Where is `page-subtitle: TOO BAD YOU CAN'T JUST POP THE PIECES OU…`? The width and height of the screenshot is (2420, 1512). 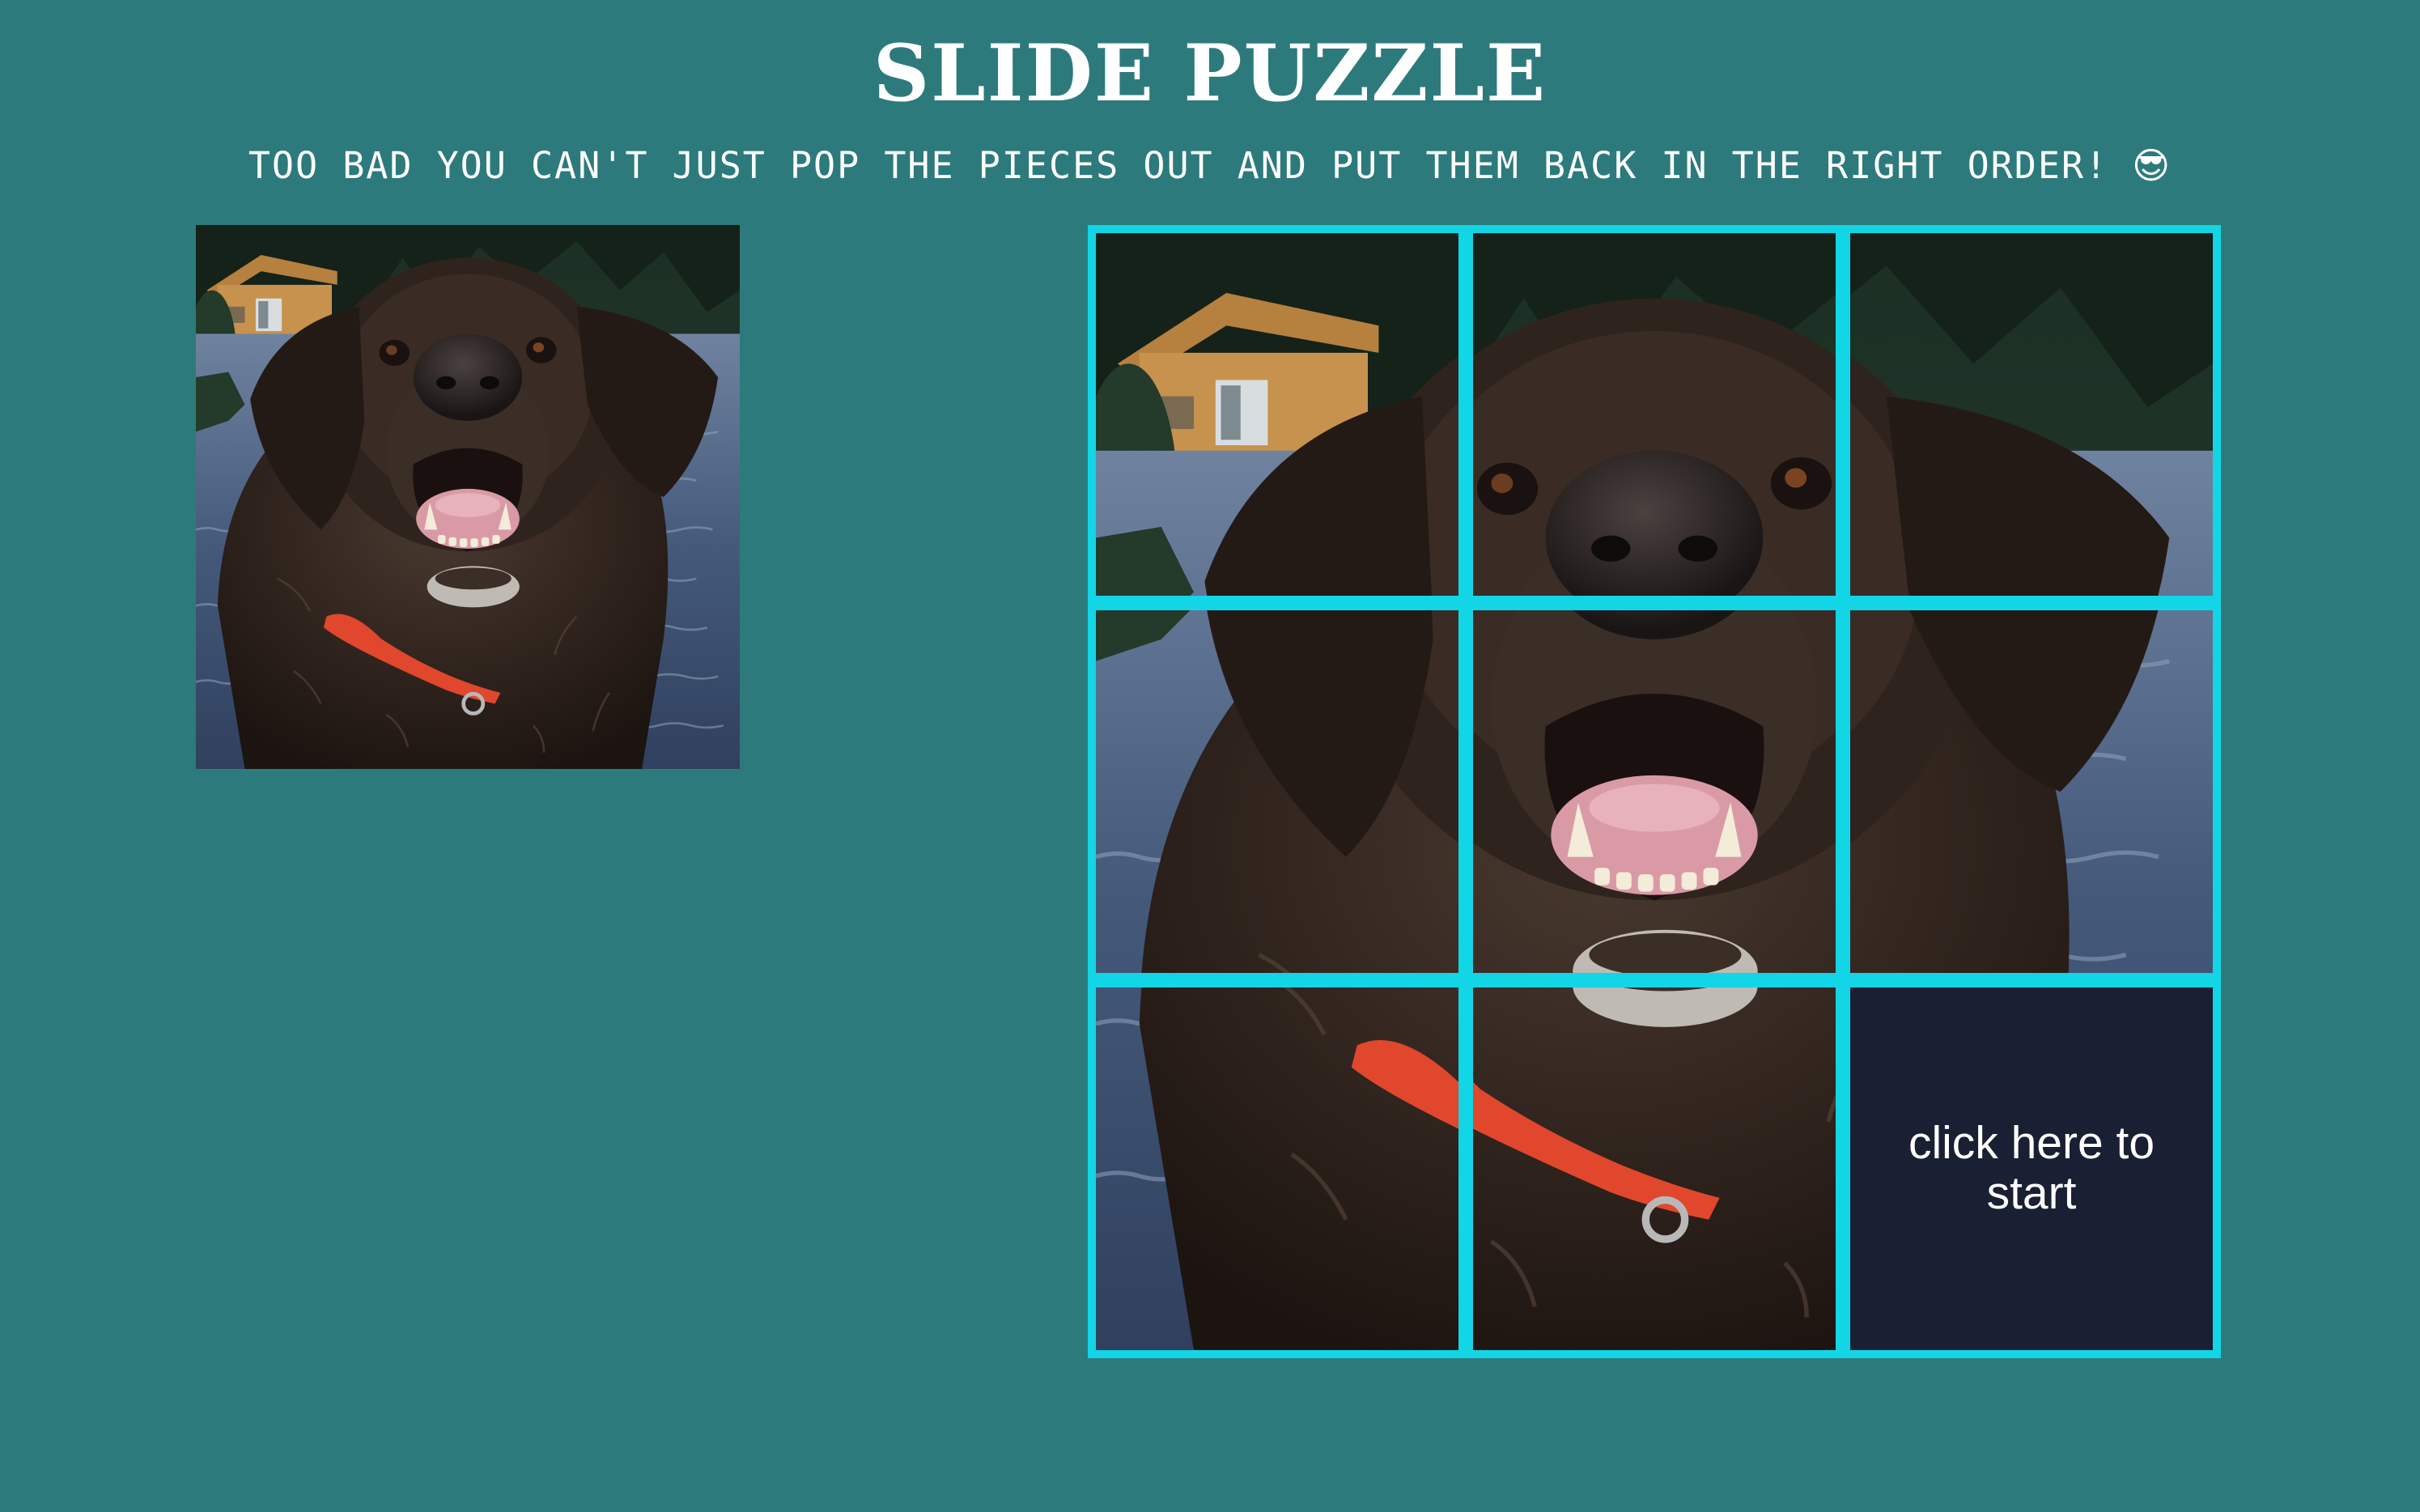 page-subtitle: TOO BAD YOU CAN'T JUST POP THE PIECES OU… is located at coordinates (1210, 166).